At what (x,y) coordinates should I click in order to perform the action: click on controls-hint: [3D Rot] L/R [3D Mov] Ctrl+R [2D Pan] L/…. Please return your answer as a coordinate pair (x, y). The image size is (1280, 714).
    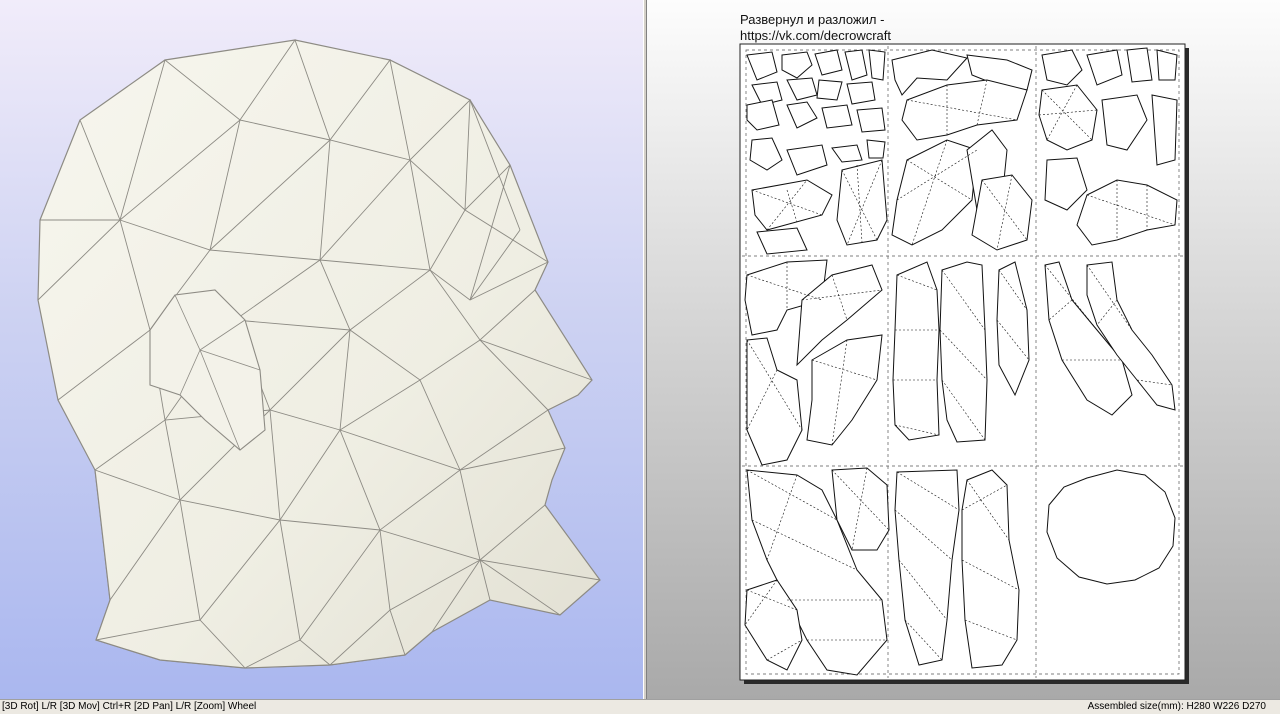
    Looking at the image, I should click on (129, 706).